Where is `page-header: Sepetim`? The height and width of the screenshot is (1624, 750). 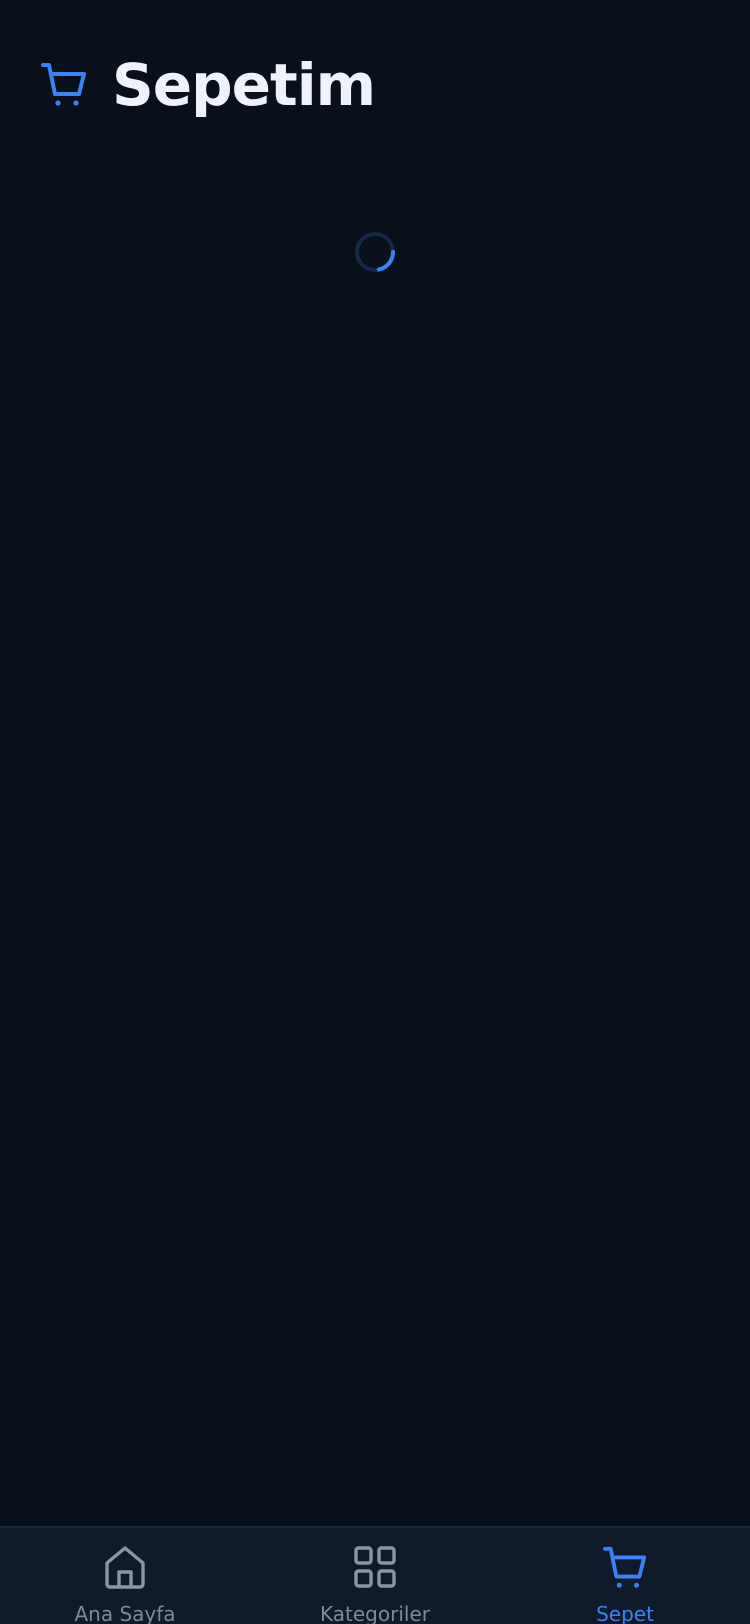
page-header: Sepetim is located at coordinates (375, 85).